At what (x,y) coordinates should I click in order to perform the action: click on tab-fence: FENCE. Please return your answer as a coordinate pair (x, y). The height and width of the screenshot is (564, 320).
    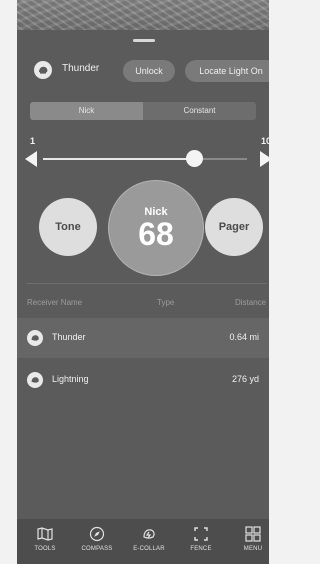
    Looking at the image, I should click on (201, 543).